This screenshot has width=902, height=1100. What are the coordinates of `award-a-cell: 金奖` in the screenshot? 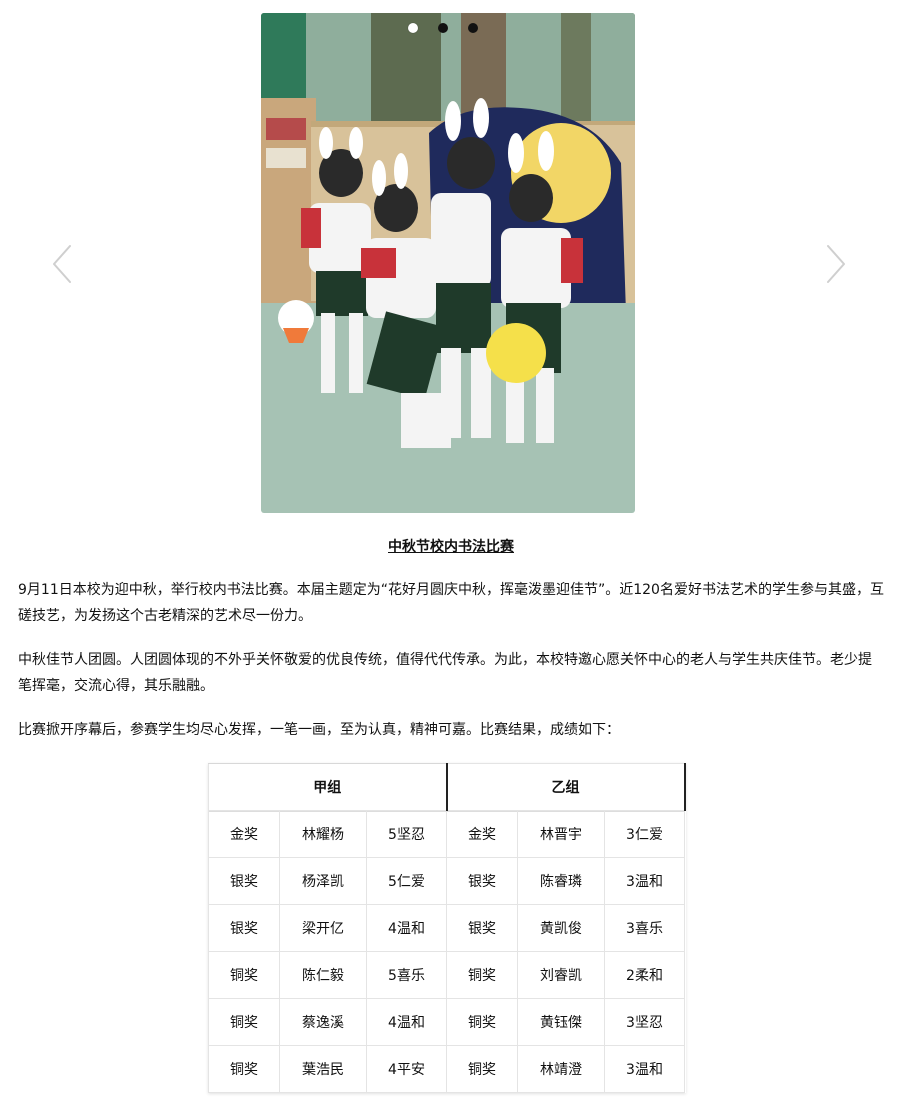 It's located at (244, 834).